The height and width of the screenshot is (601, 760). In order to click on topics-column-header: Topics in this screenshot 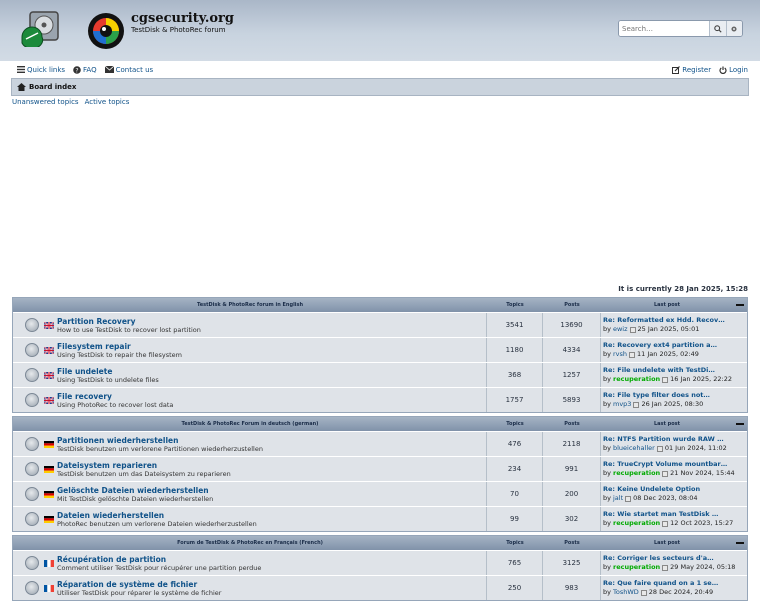, I will do `click(515, 424)`.